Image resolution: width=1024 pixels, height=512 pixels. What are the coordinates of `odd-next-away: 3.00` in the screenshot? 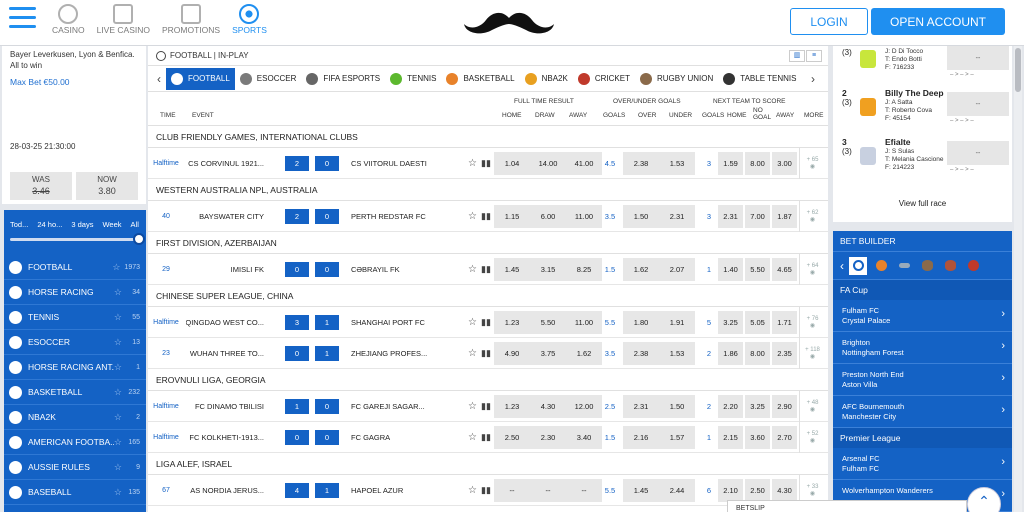 It's located at (784, 163).